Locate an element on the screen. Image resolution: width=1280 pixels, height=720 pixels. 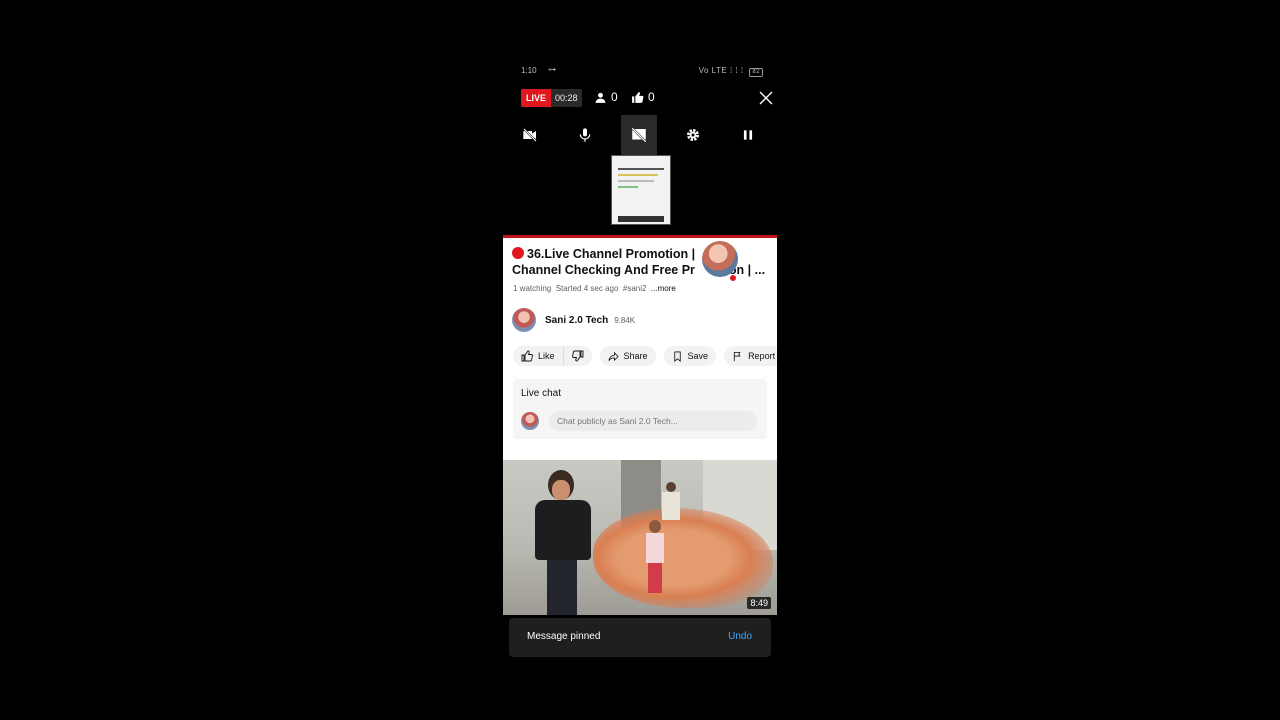
live-record-icon is located at coordinates (518, 253).